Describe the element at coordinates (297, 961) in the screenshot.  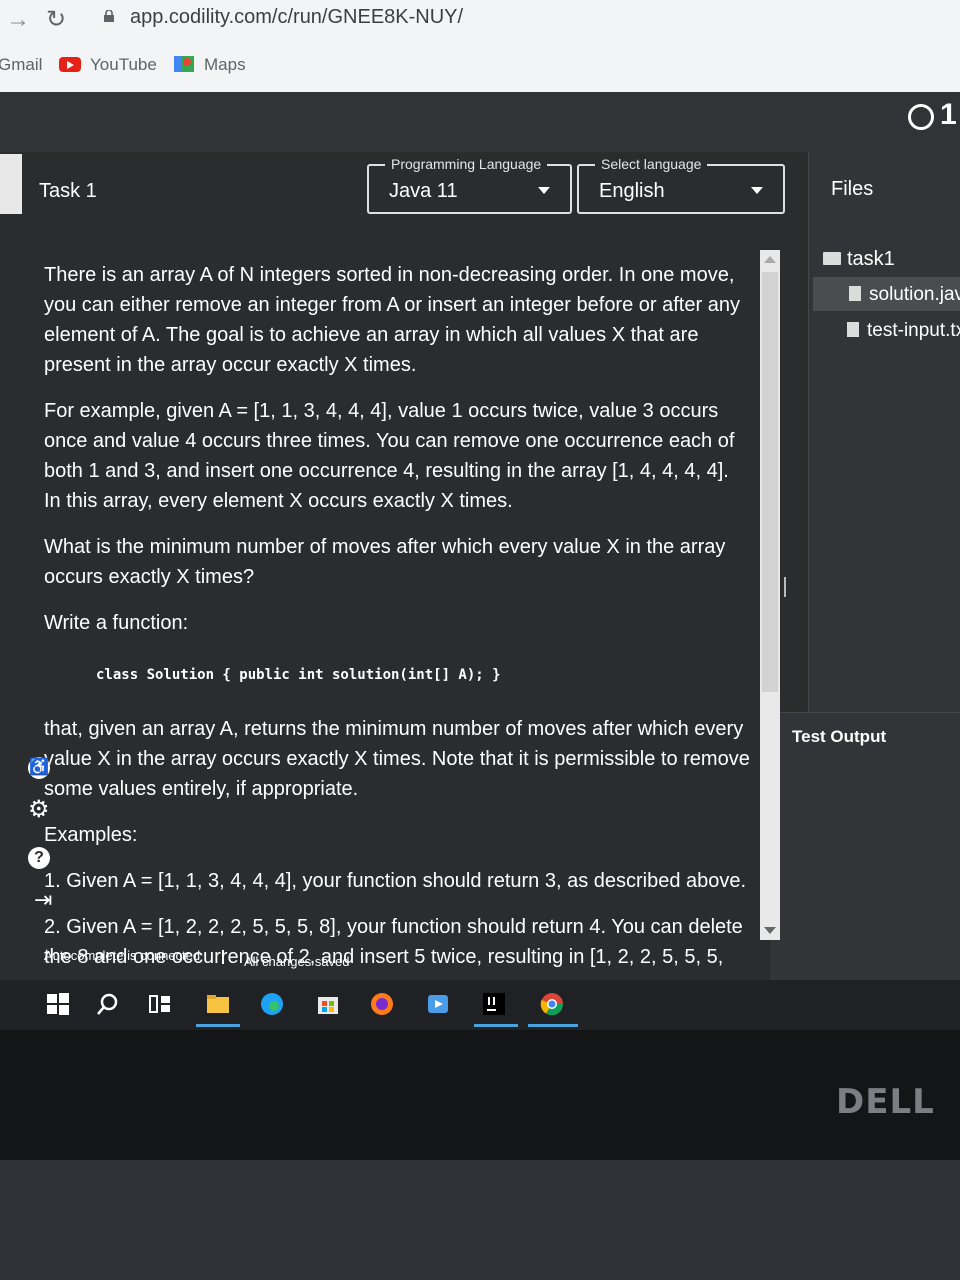
I see `save-status: All changes saved` at that location.